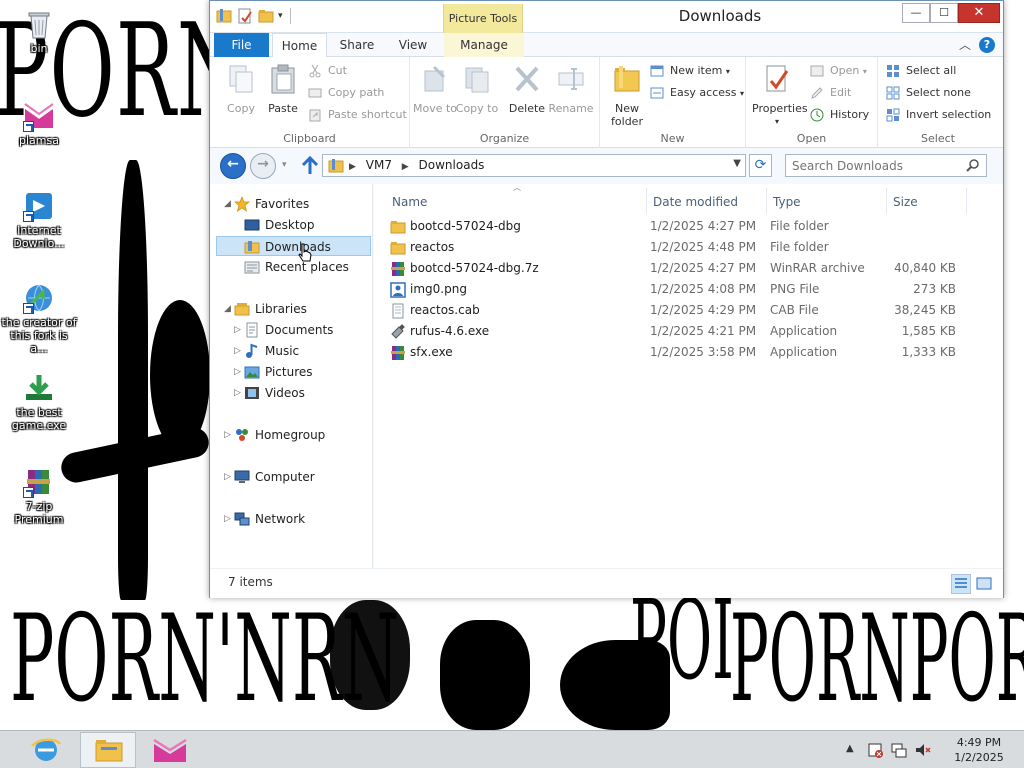 The image size is (1024, 768). What do you see at coordinates (534, 165) in the screenshot?
I see `address-box: ▶ VM7 ▶ Downloads ▼` at bounding box center [534, 165].